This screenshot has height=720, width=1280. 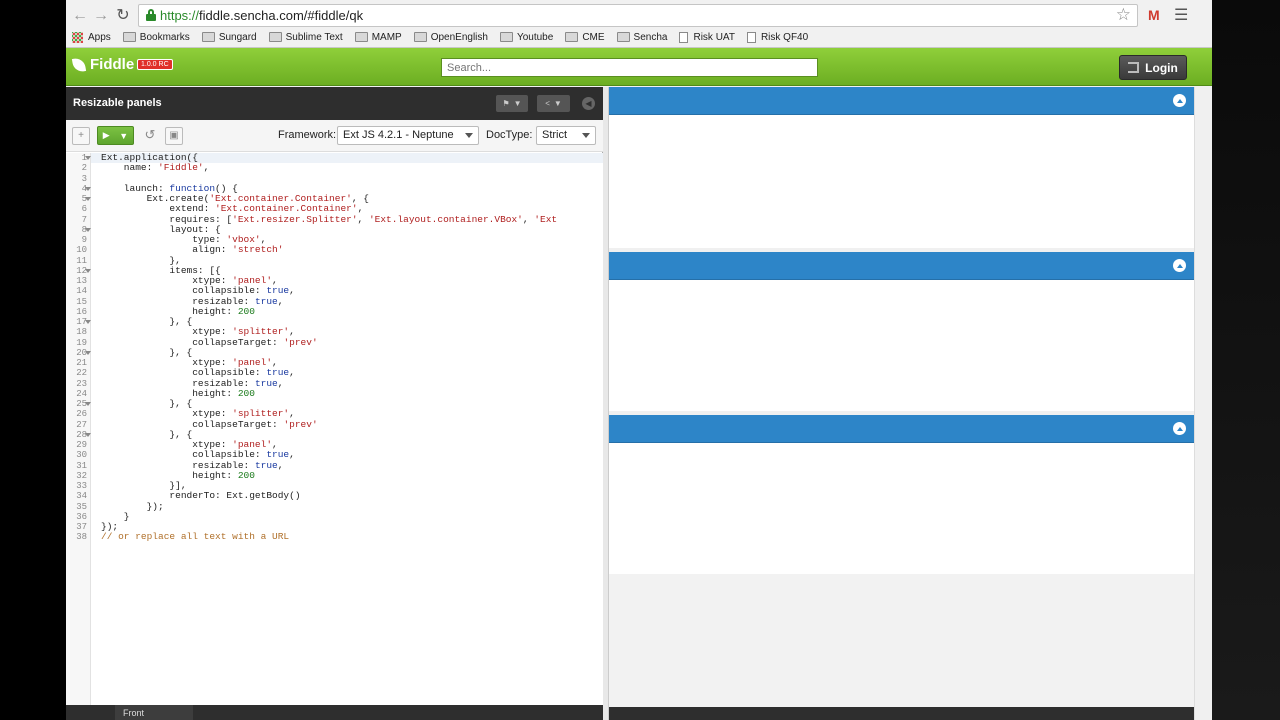 What do you see at coordinates (151, 15) in the screenshot?
I see `lock-icon` at bounding box center [151, 15].